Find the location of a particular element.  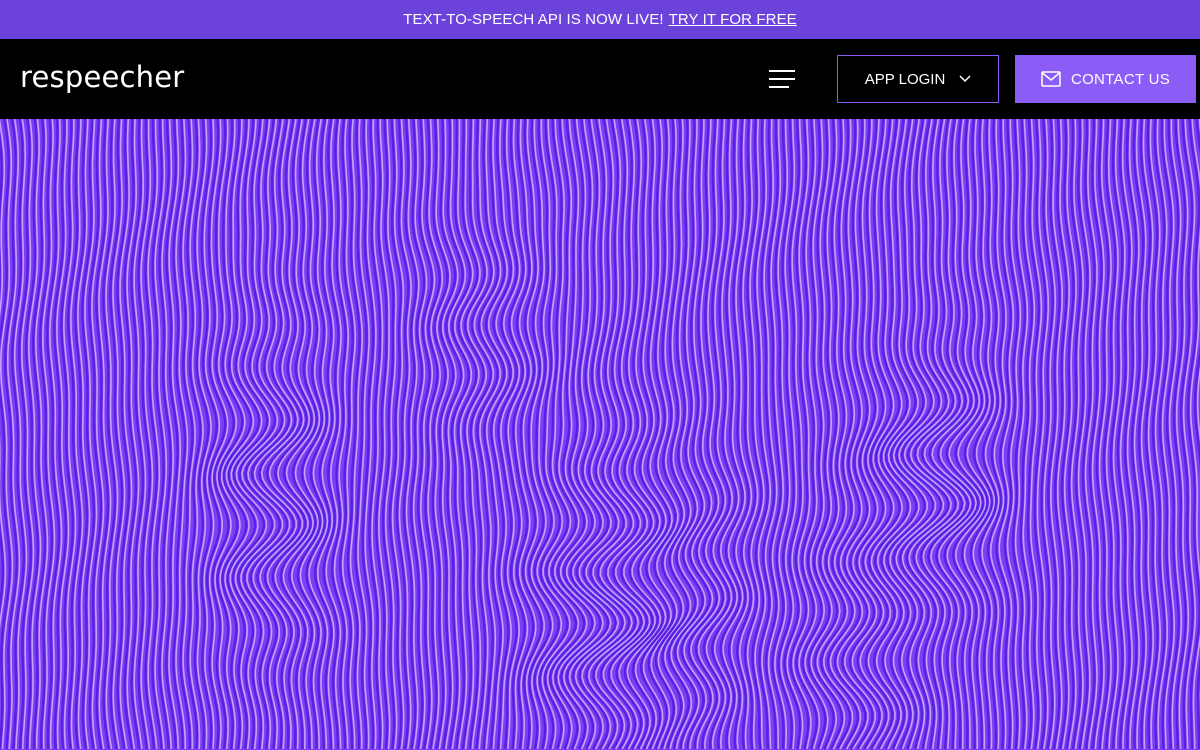

mail-icon is located at coordinates (1051, 79).